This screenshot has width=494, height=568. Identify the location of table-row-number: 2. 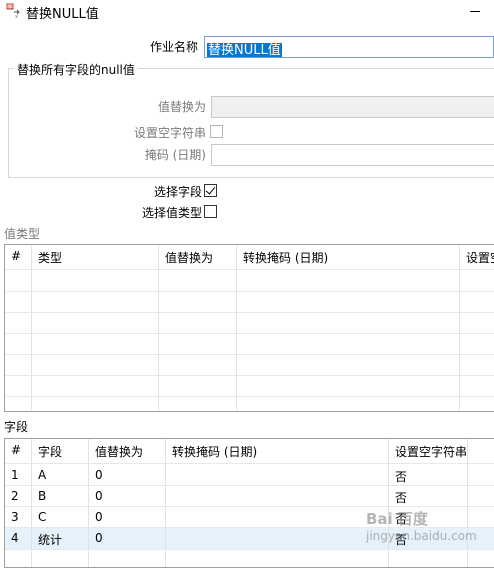
(18, 496).